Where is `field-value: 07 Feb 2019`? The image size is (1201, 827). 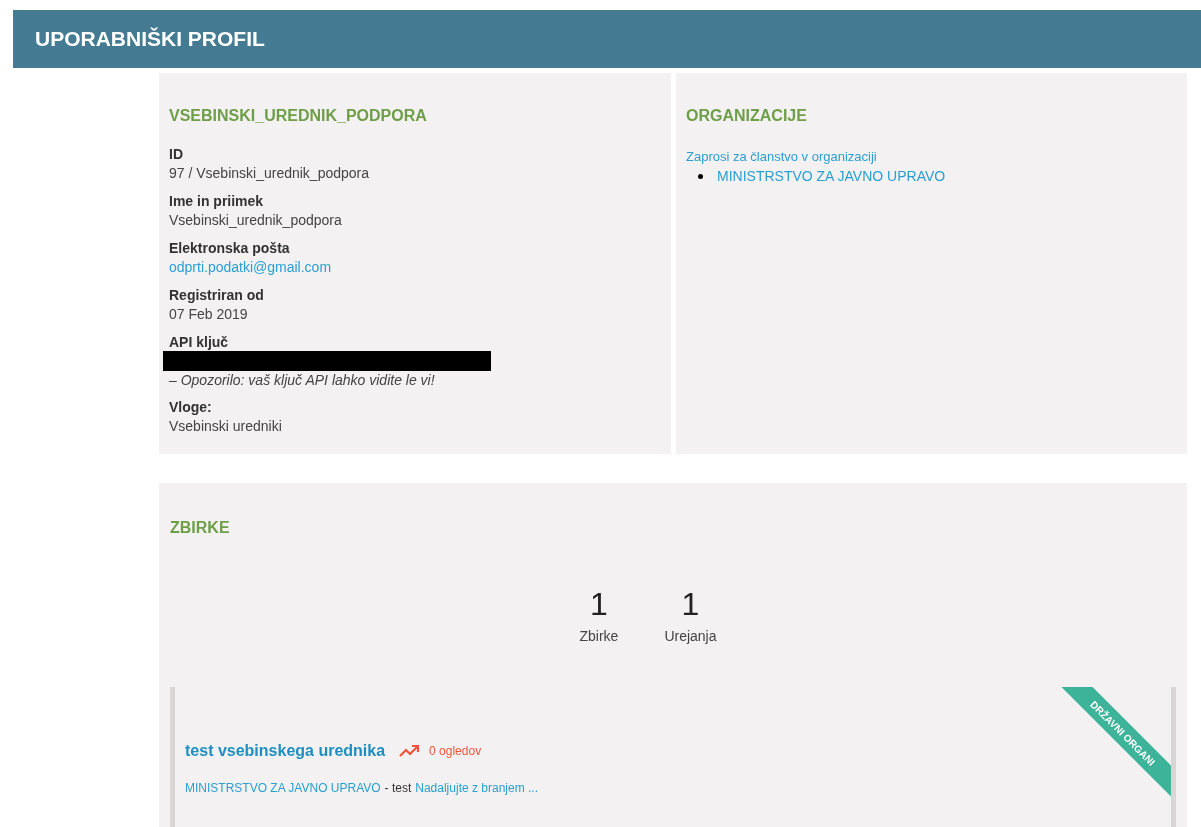 field-value: 07 Feb 2019 is located at coordinates (209, 314).